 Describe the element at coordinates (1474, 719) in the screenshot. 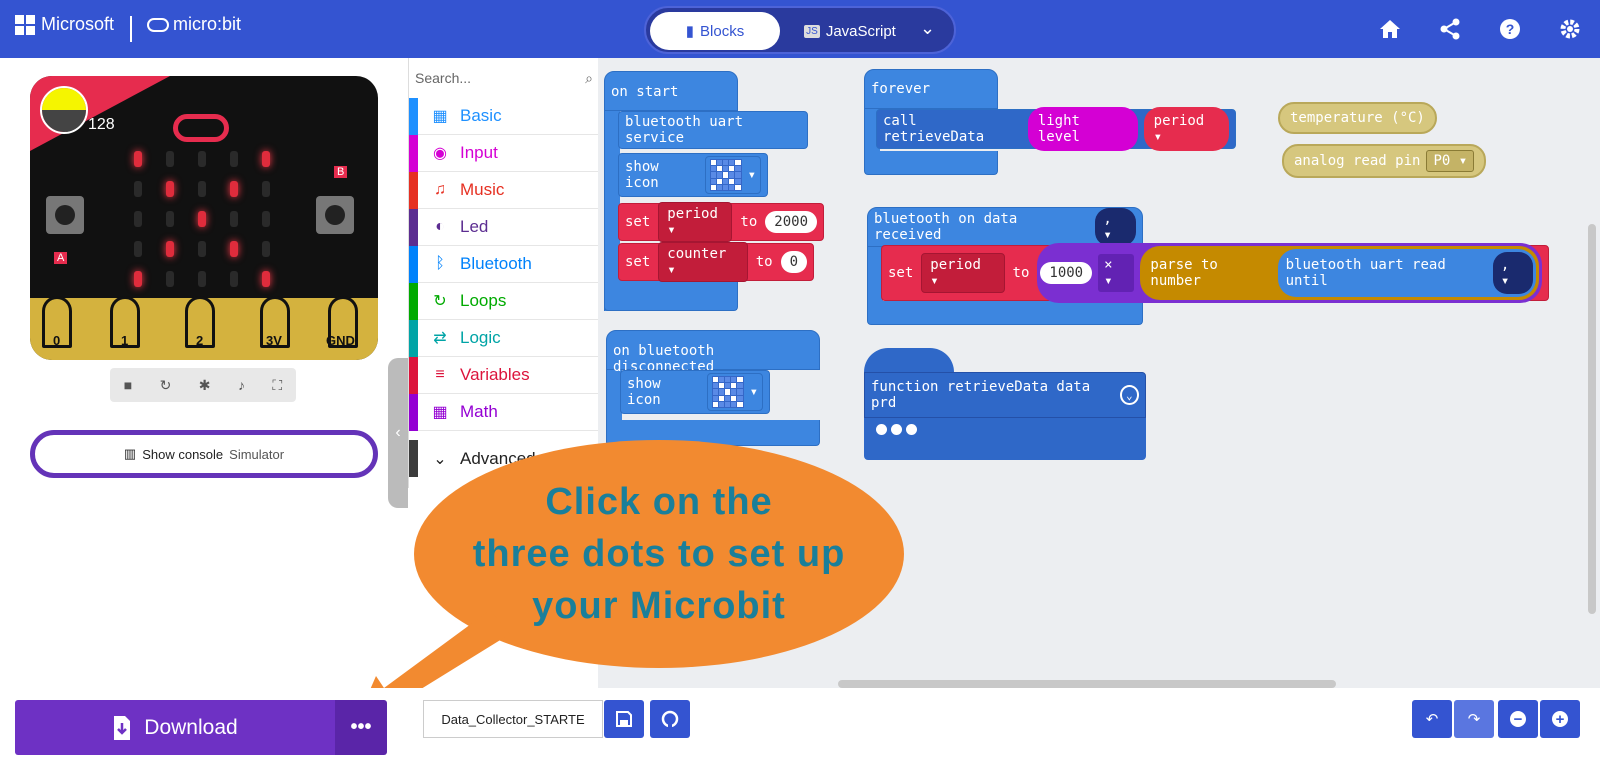

I see `redo-button: ↷` at that location.